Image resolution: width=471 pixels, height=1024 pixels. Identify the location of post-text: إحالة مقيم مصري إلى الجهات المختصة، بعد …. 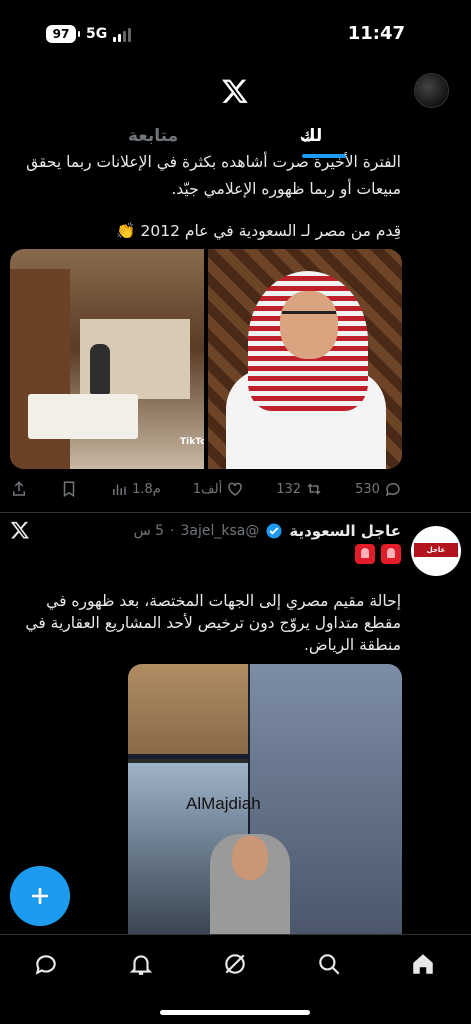
(213, 623).